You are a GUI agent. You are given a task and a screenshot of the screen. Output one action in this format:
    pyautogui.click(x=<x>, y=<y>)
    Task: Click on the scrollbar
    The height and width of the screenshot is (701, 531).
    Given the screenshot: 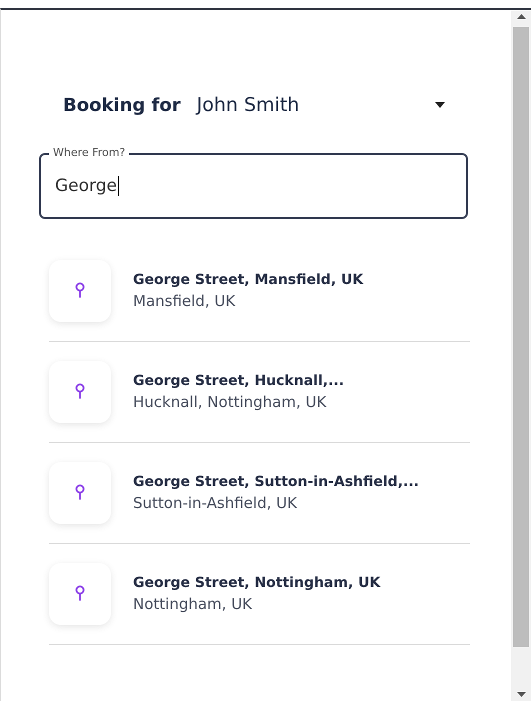 What is the action you would take?
    pyautogui.click(x=521, y=355)
    